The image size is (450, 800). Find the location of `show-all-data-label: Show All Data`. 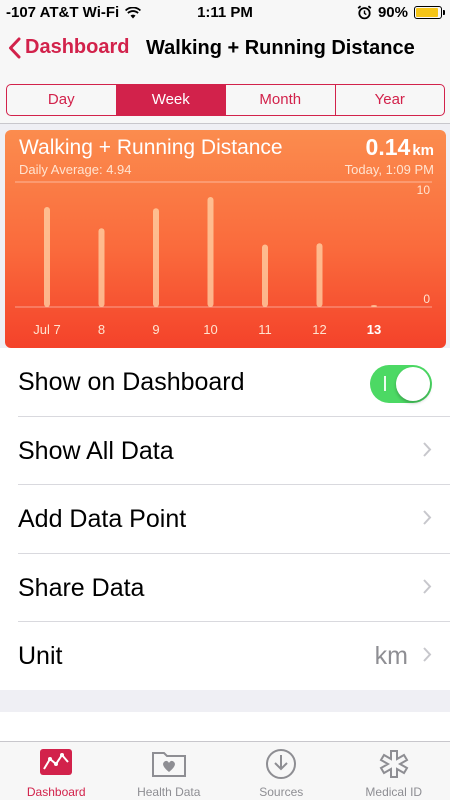

show-all-data-label: Show All Data is located at coordinates (96, 450).